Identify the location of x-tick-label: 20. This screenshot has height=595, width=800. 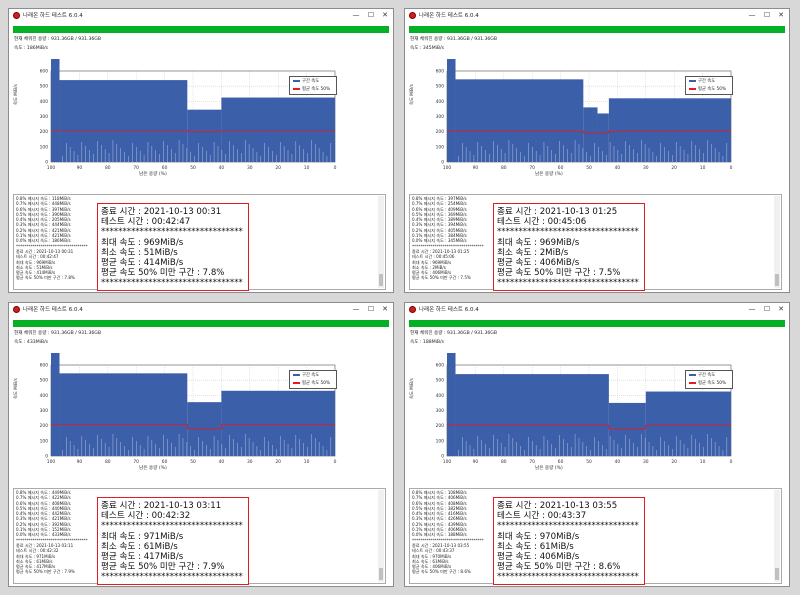
(674, 462).